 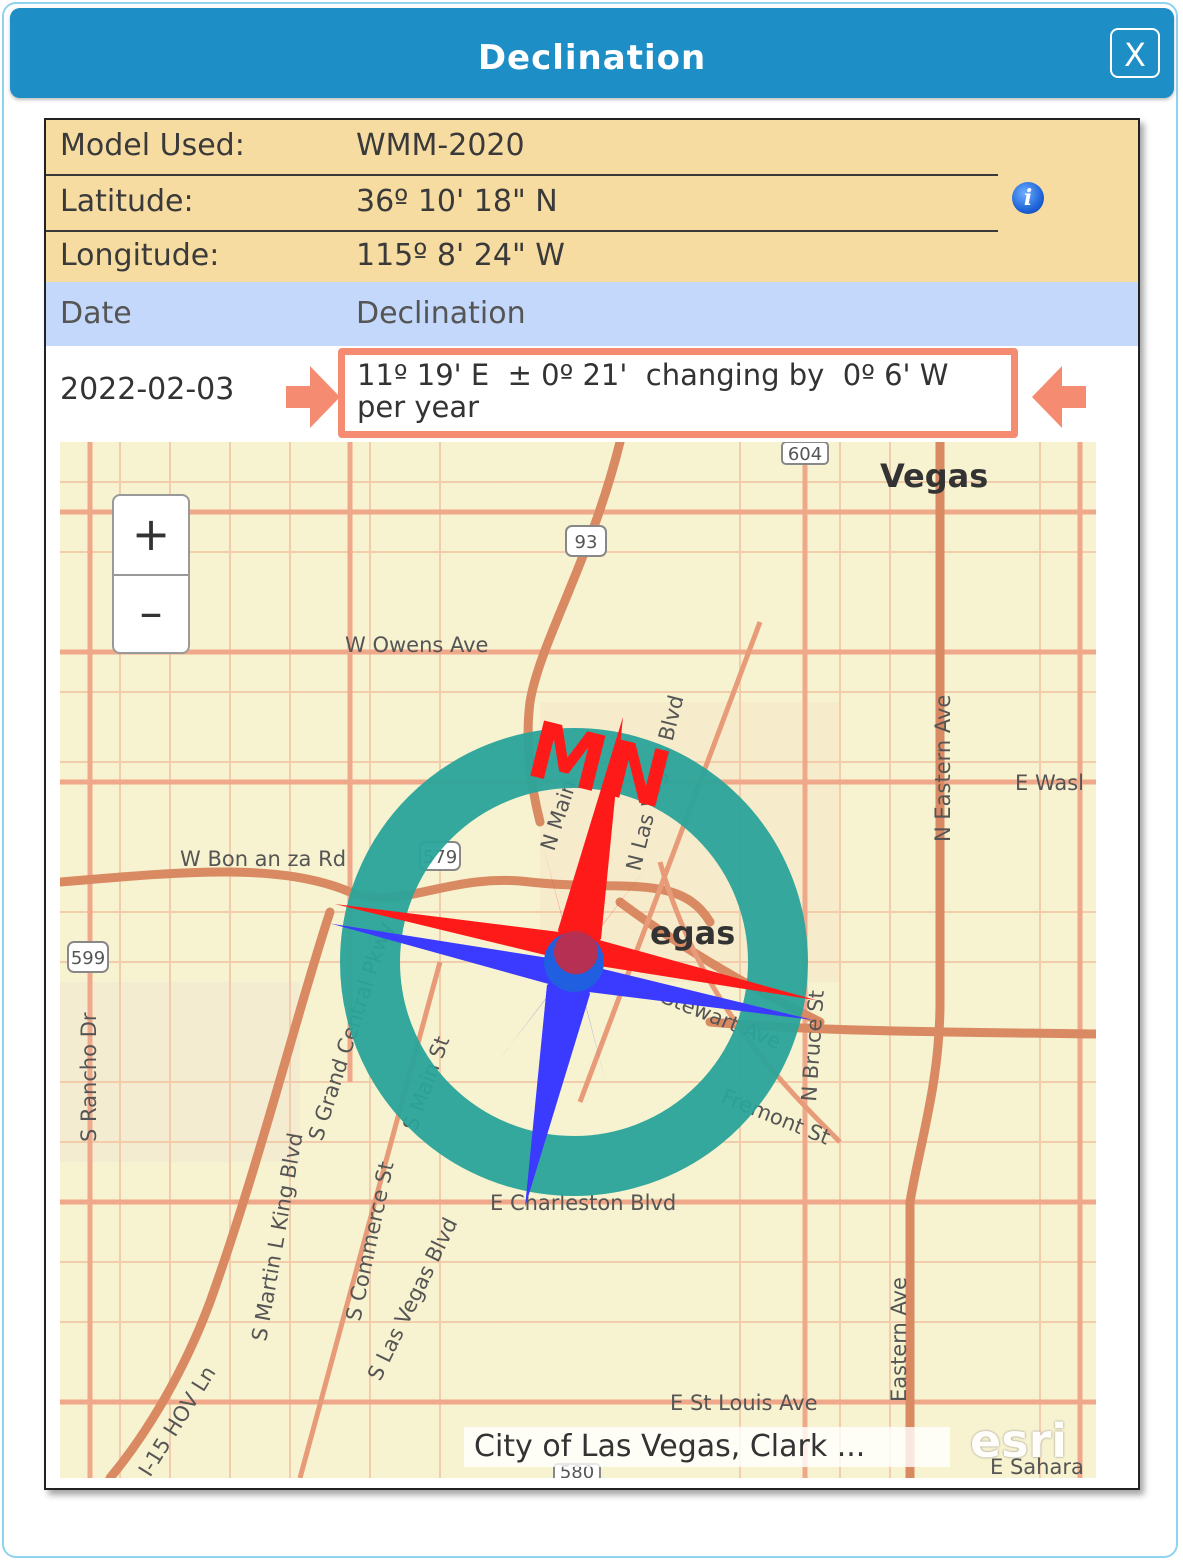 What do you see at coordinates (744, 1403) in the screenshot?
I see `map-label-st-louis: E St Louis Ave` at bounding box center [744, 1403].